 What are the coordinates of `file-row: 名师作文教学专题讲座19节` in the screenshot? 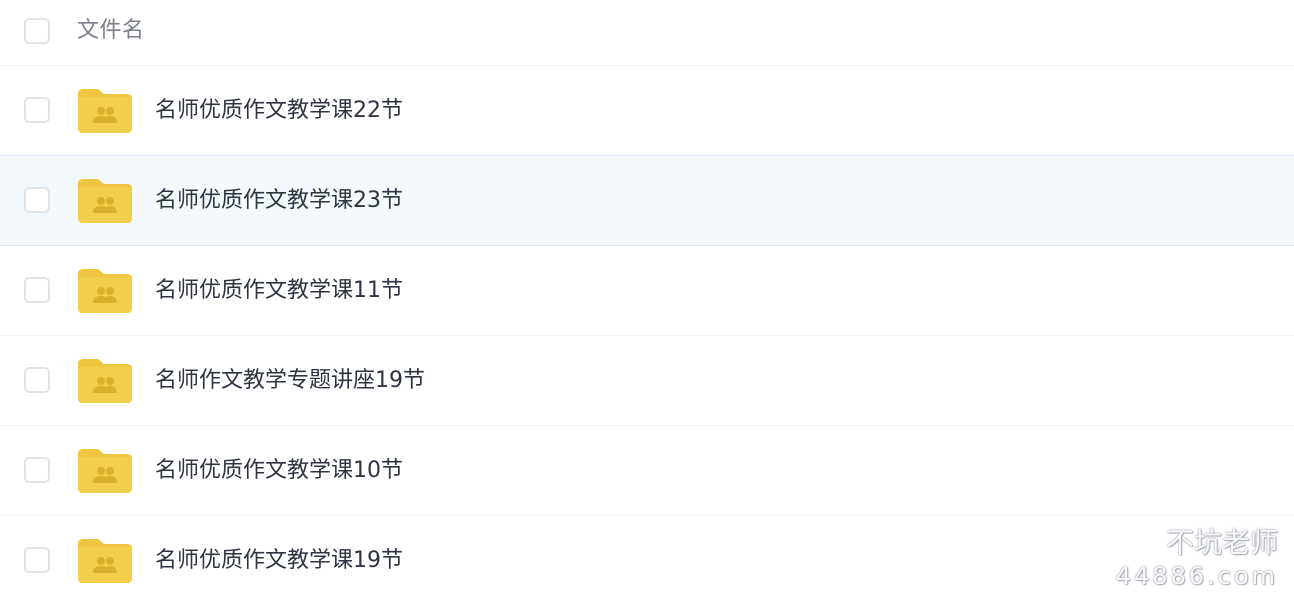 It's located at (647, 381).